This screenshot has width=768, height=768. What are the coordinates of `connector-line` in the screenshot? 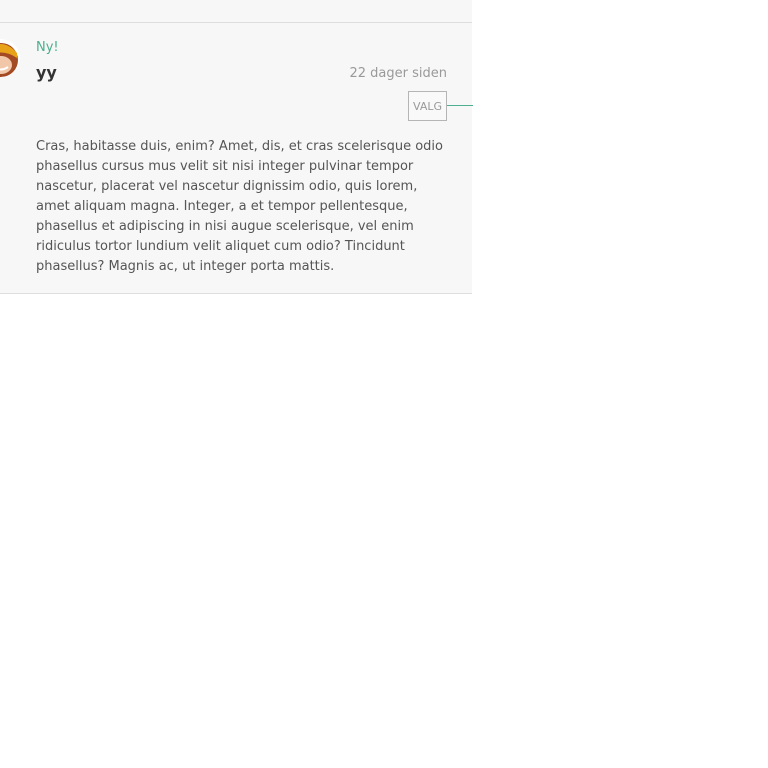 It's located at (460, 105).